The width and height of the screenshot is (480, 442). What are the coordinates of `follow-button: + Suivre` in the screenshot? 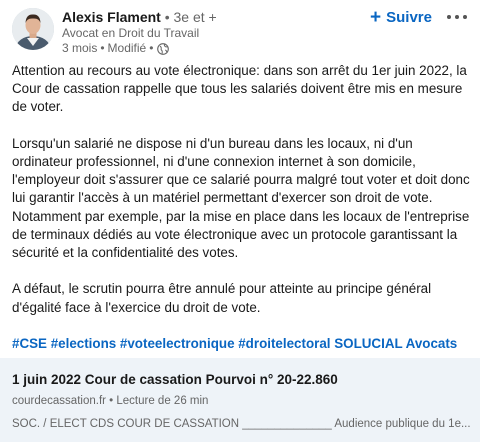 It's located at (401, 17).